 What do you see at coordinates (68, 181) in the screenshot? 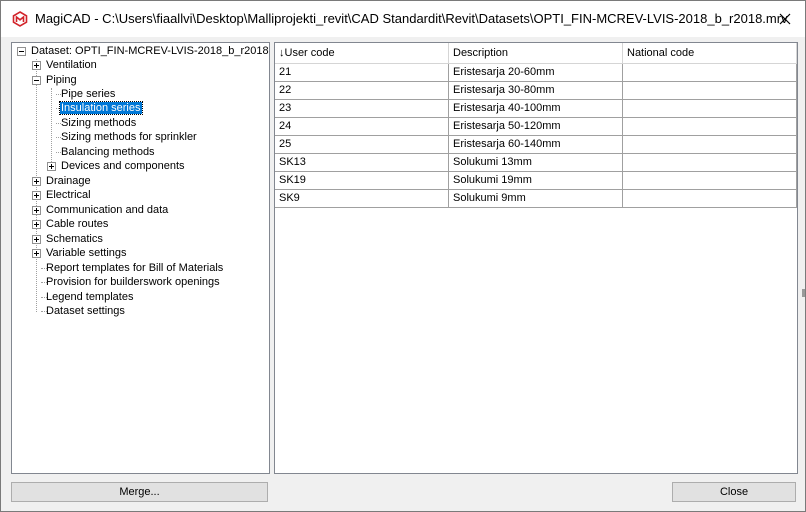
I see `tree-item-drainage: Drainage` at bounding box center [68, 181].